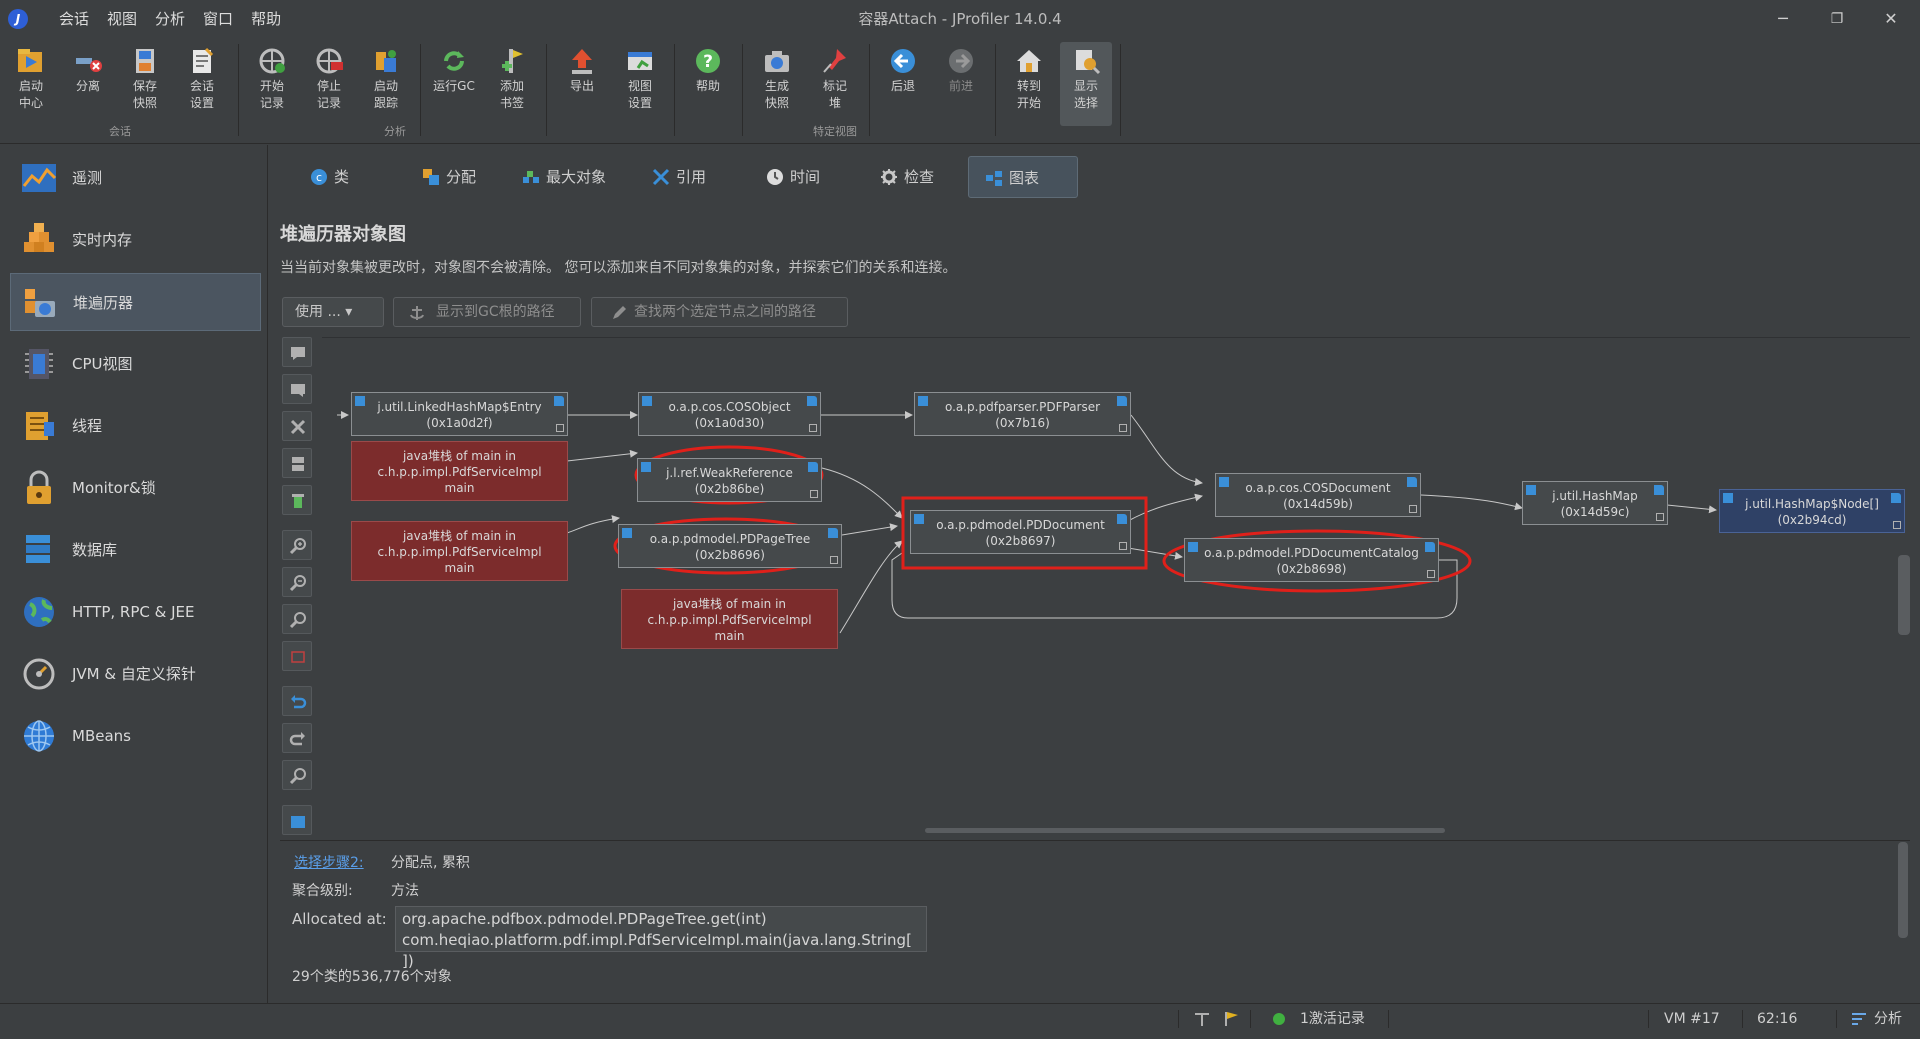 This screenshot has width=1920, height=1039. Describe the element at coordinates (1023, 177) in the screenshot. I see `tab-graph: 图表` at that location.